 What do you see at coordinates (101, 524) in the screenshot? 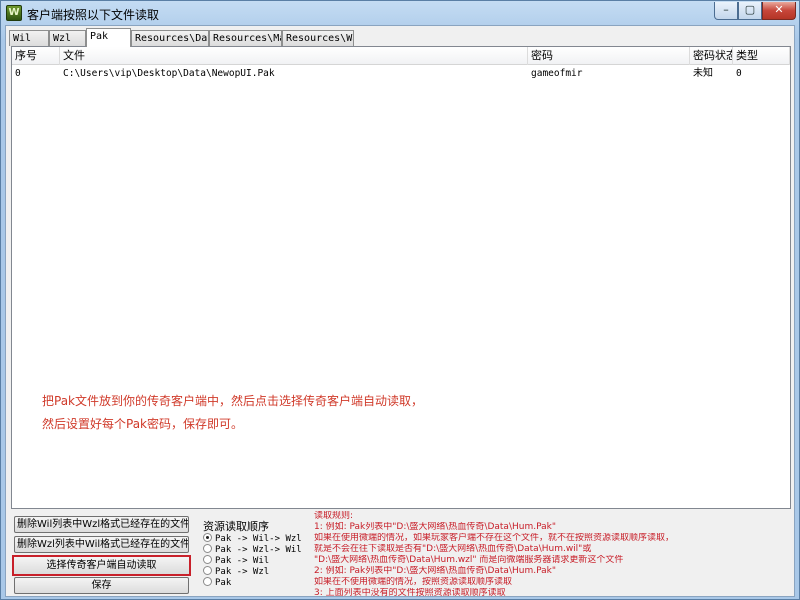
I see `delete-wil-duplicates-button: 删除Wil列表中Wzl格式已经存在的文件` at bounding box center [101, 524].